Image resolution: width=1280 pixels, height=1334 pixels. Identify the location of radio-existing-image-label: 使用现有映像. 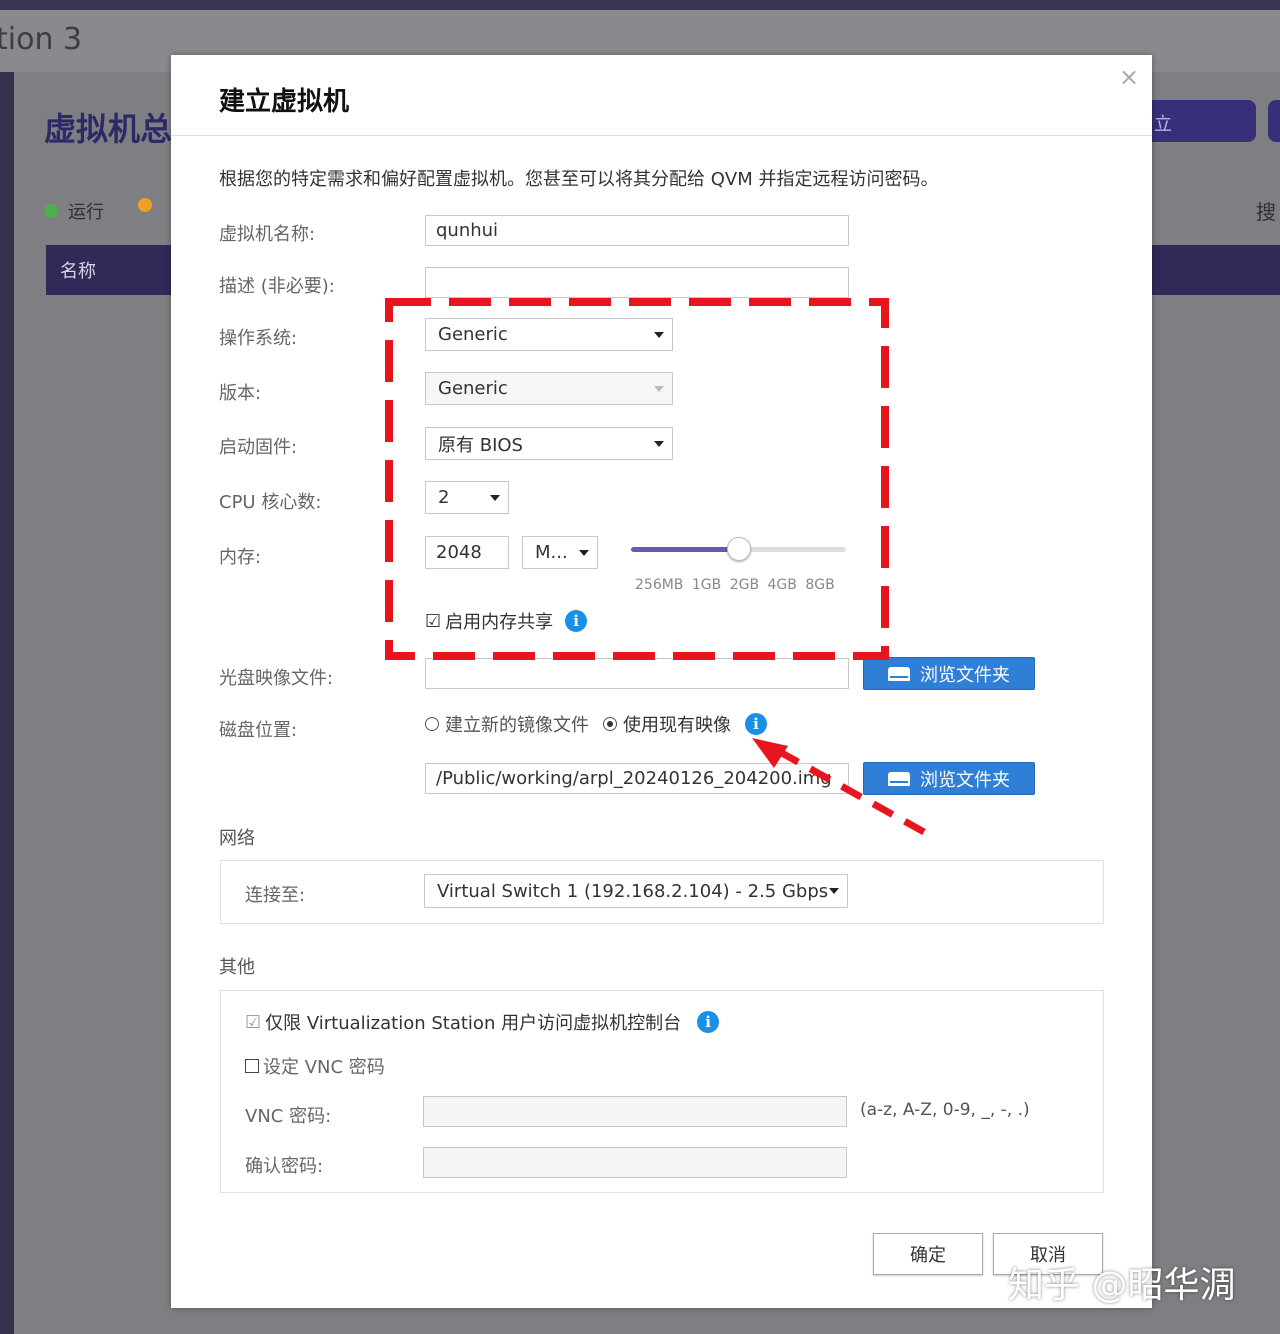
(677, 725).